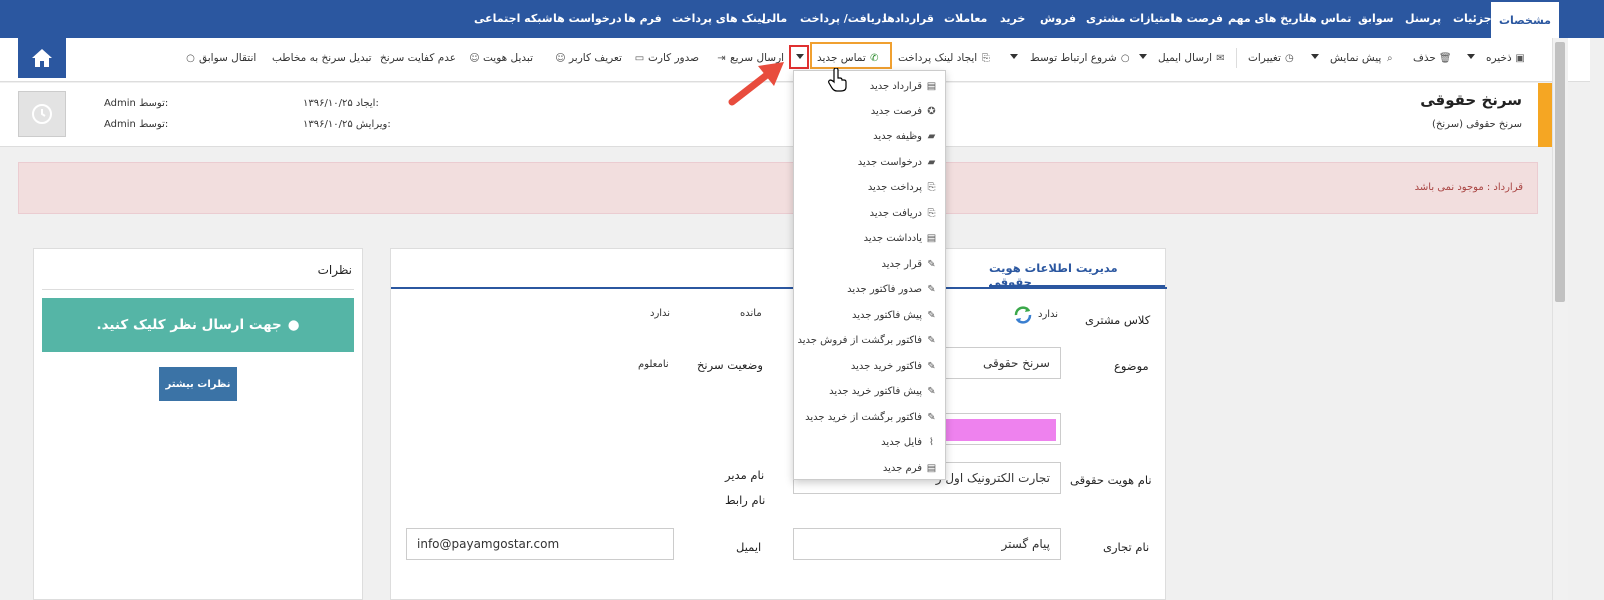  I want to click on menu-item-new-file: فایل جدید ⌇, so click(909, 442).